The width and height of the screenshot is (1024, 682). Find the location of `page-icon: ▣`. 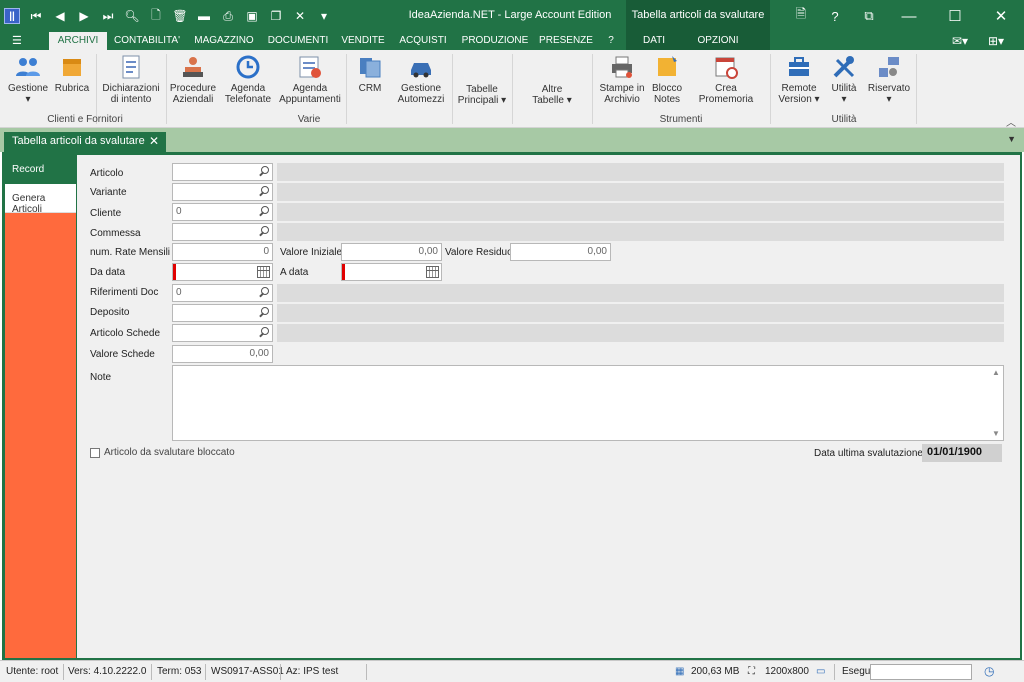

page-icon: ▣ is located at coordinates (252, 16).